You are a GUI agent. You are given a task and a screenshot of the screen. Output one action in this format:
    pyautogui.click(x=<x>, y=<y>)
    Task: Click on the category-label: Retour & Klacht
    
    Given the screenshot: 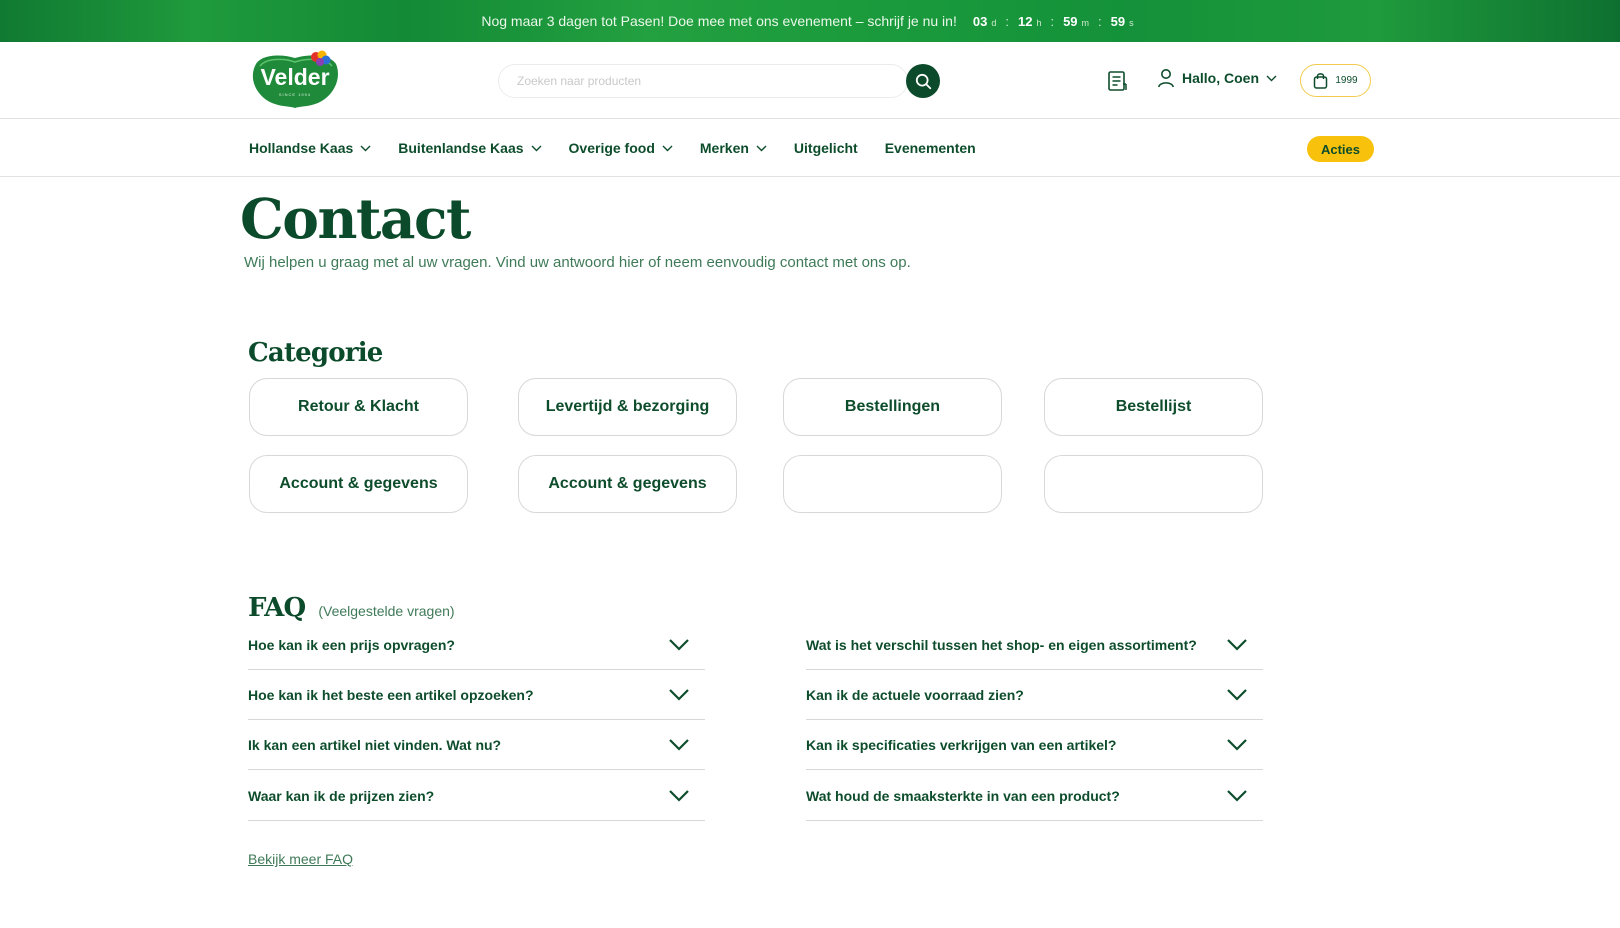 What is the action you would take?
    pyautogui.click(x=358, y=406)
    